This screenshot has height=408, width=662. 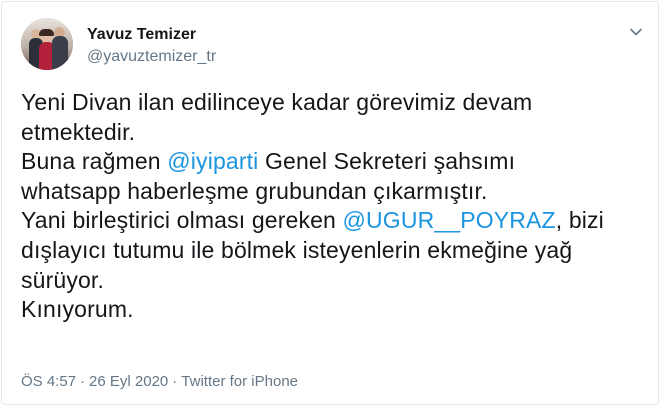 What do you see at coordinates (239, 381) in the screenshot?
I see `tweet-source: Twitter for iPhone` at bounding box center [239, 381].